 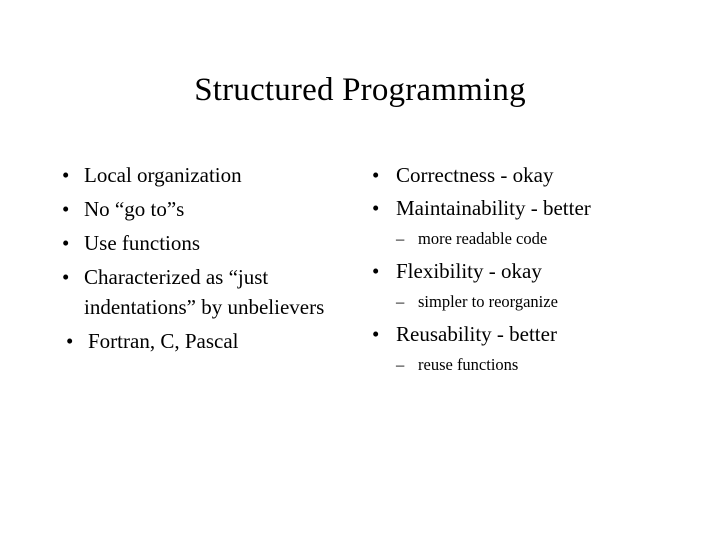 What do you see at coordinates (469, 271) in the screenshot?
I see `list-item-text: Flexibility - okay` at bounding box center [469, 271].